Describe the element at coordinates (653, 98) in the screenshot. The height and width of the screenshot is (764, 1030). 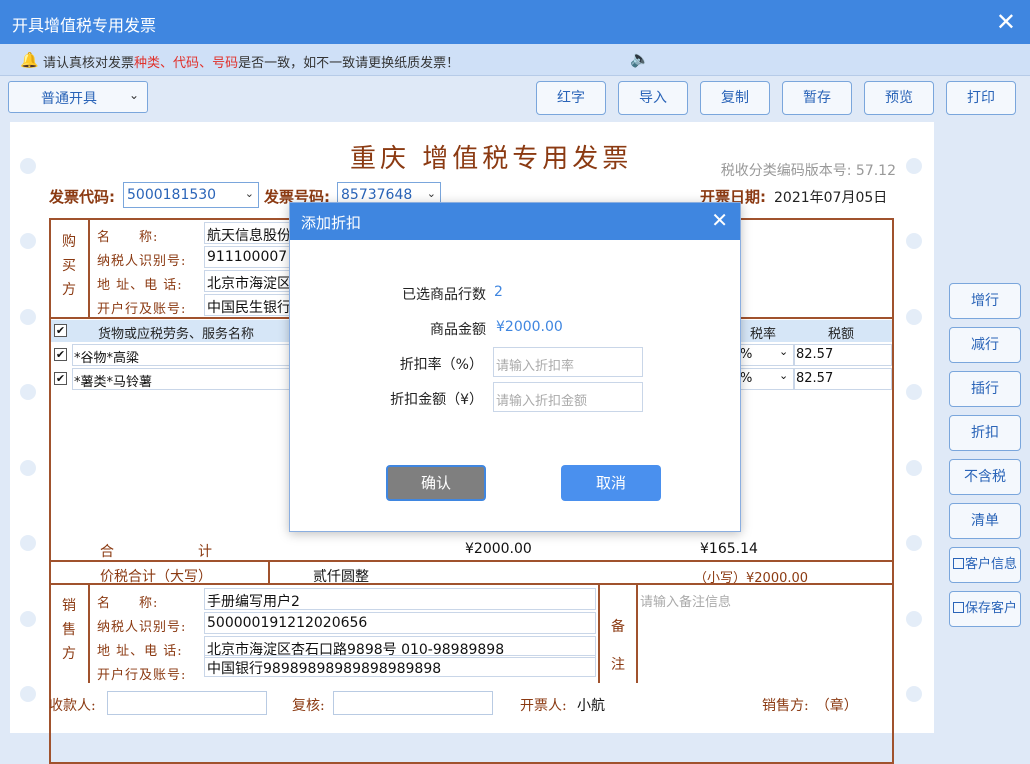
I see `import-button: 导入` at that location.